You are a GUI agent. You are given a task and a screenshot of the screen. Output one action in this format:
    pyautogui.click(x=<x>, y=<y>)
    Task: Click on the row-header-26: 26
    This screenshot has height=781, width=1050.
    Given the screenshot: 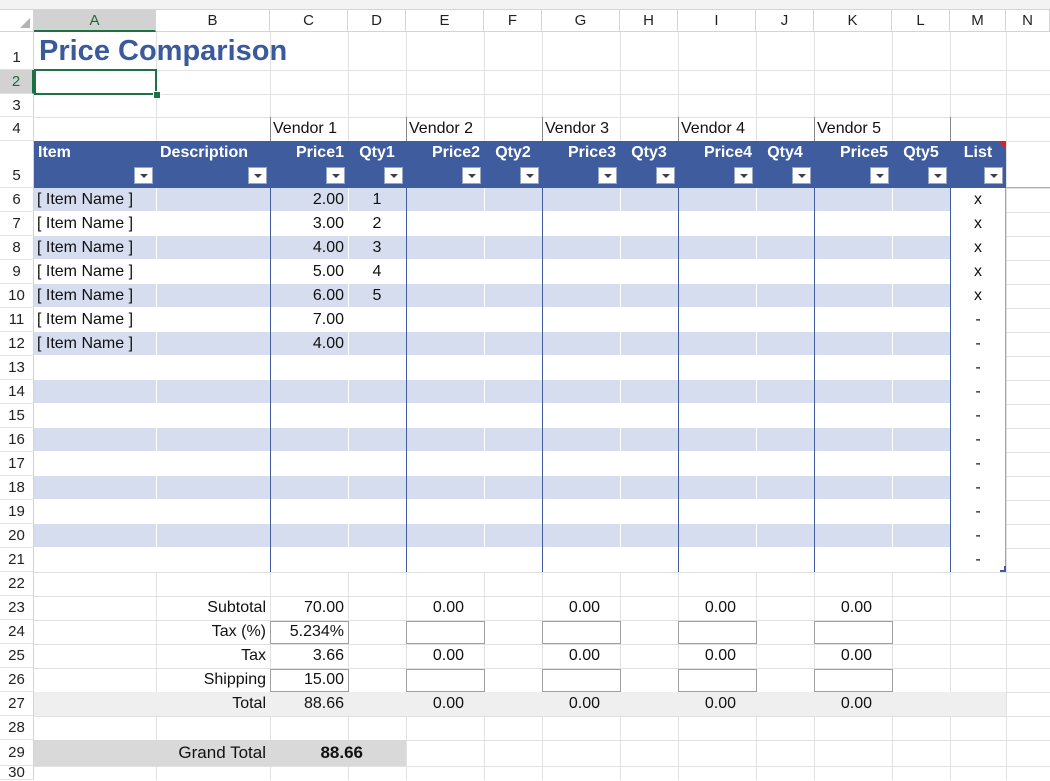 What is the action you would take?
    pyautogui.click(x=17, y=680)
    